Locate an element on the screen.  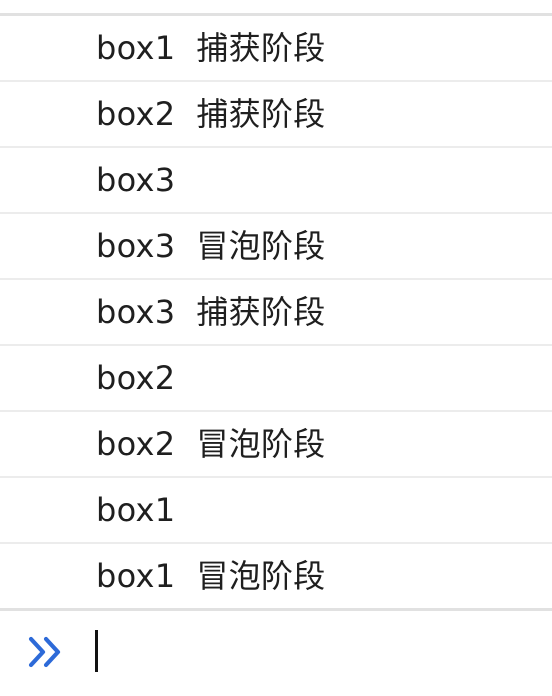
console-log-row: box2 捕获阶段 is located at coordinates (276, 115).